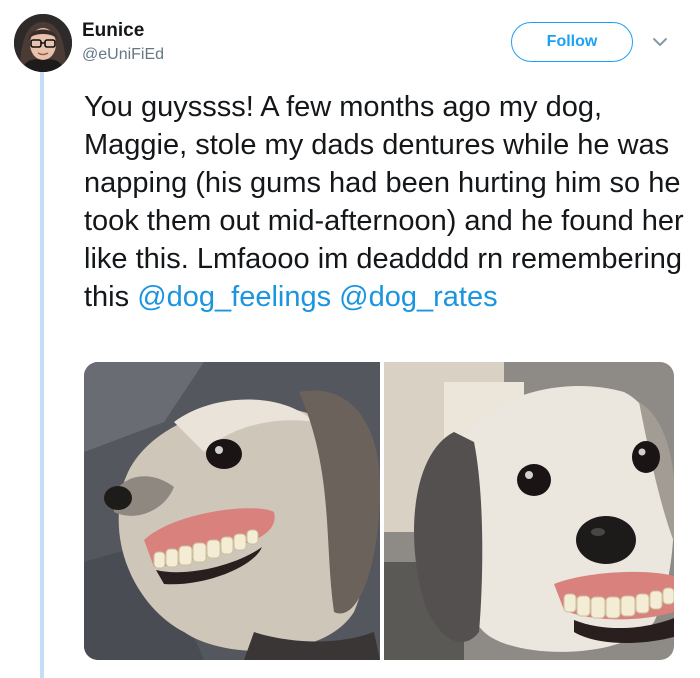  What do you see at coordinates (123, 55) in the screenshot?
I see `user-handle: @eUniFiEd` at bounding box center [123, 55].